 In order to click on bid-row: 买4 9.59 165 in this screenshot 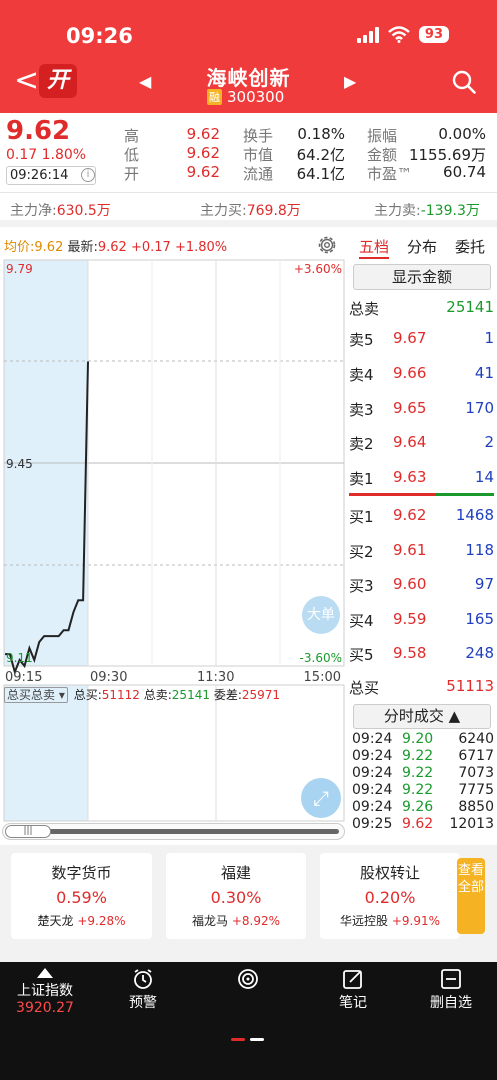, I will do `click(421, 620)`.